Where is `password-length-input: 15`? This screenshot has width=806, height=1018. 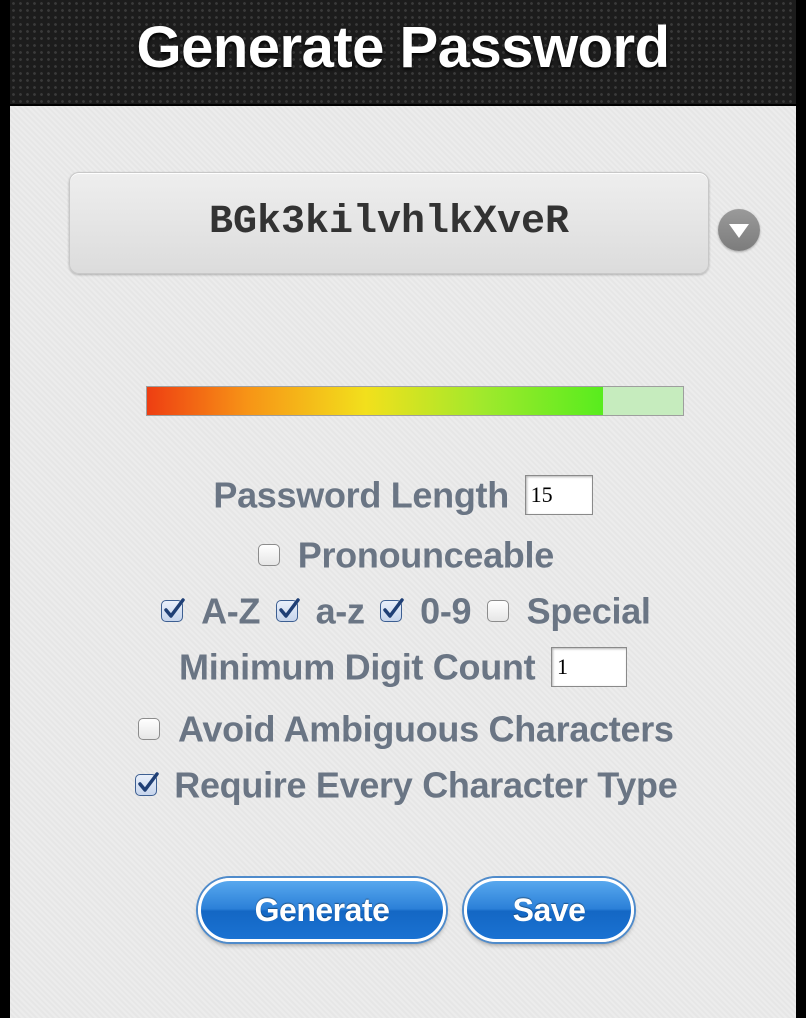
password-length-input: 15 is located at coordinates (558, 495).